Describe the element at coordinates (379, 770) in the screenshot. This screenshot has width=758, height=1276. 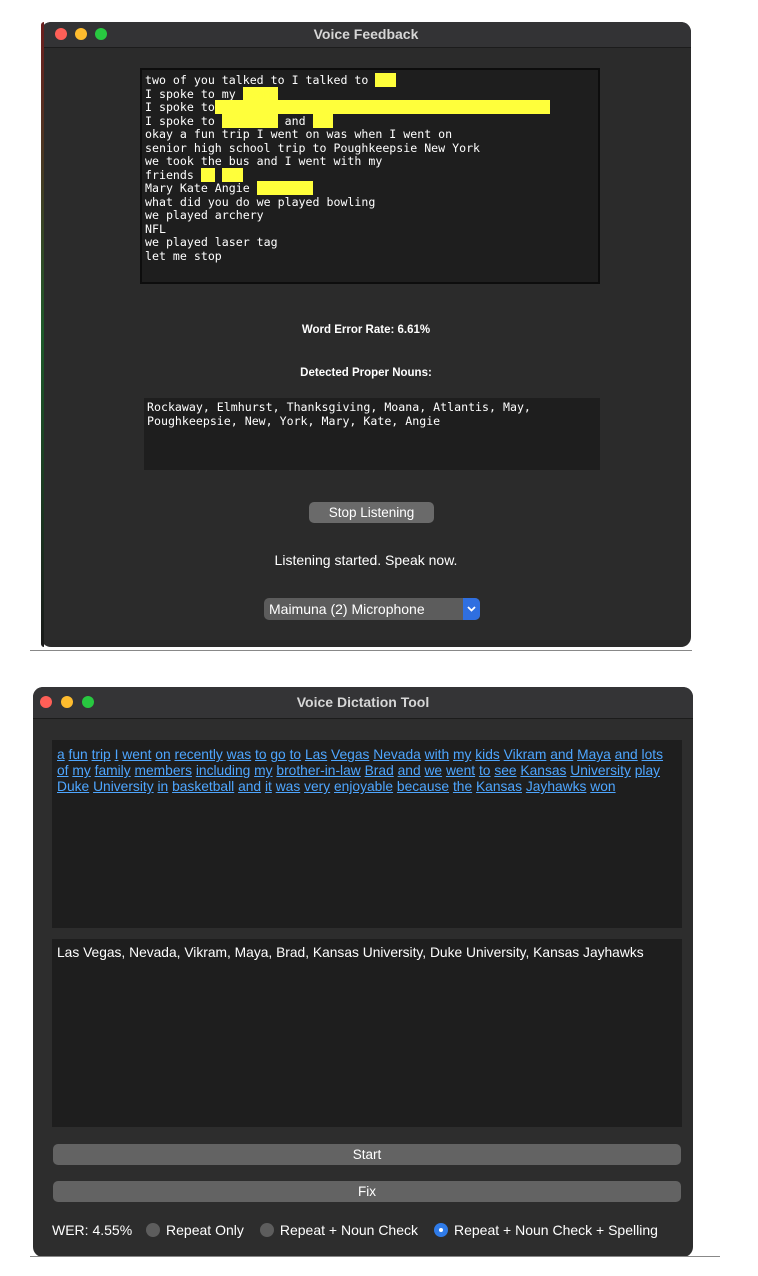
I see `dictated-word-link: Brad` at that location.